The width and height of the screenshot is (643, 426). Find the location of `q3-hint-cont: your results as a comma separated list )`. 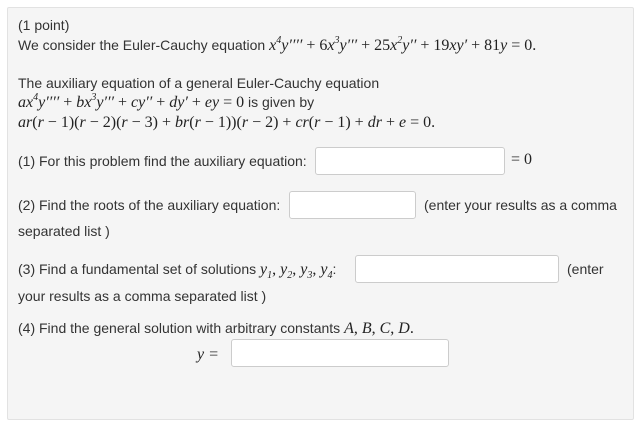

q3-hint-cont: your results as a comma separated list ) is located at coordinates (142, 296).